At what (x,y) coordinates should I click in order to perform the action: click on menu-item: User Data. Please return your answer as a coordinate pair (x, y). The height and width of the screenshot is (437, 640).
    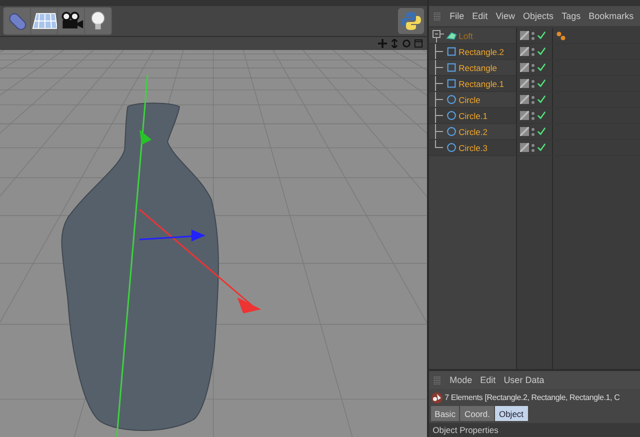
    Looking at the image, I should click on (524, 380).